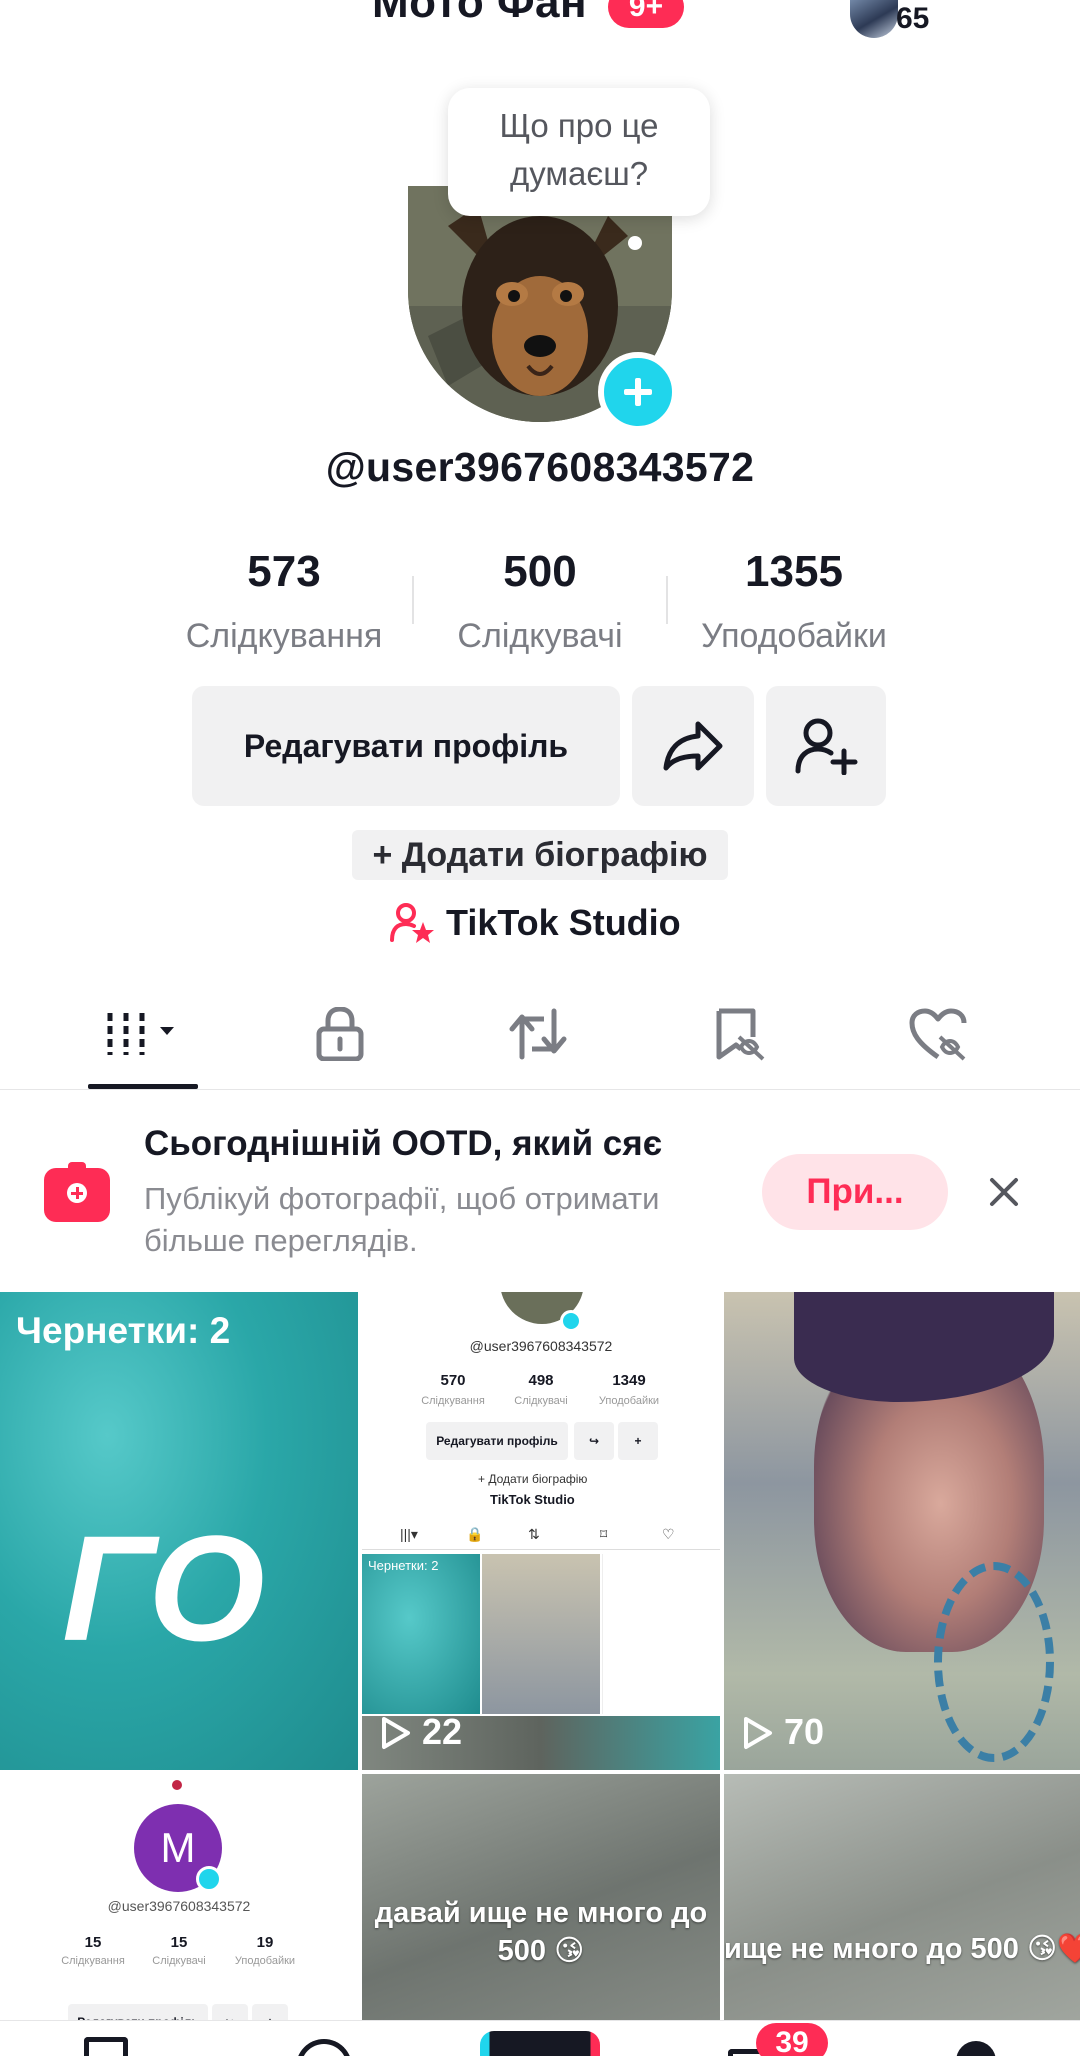 Image resolution: width=1080 pixels, height=2056 pixels. I want to click on add-user-icon, so click(826, 746).